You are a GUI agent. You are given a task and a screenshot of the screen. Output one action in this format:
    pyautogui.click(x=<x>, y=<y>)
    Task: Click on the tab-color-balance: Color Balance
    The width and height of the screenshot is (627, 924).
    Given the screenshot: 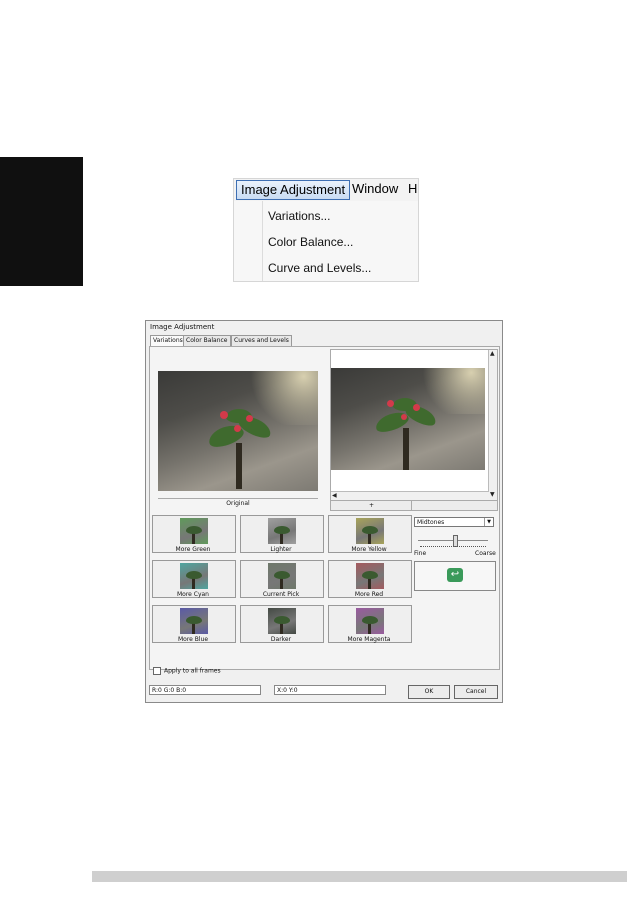 What is the action you would take?
    pyautogui.click(x=207, y=340)
    